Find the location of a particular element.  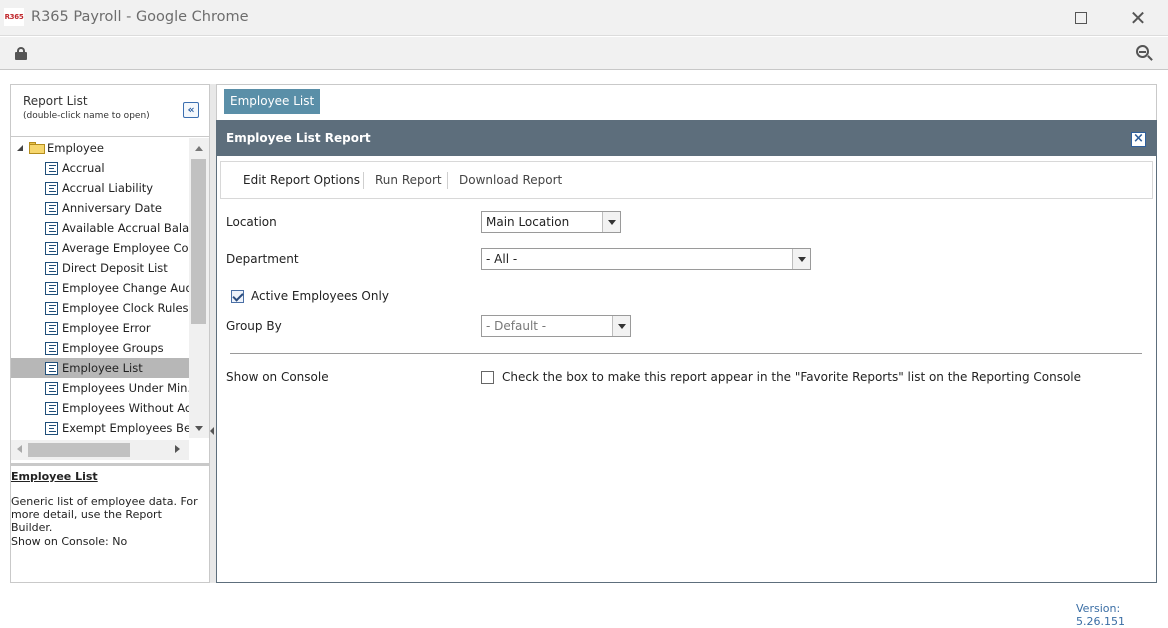

report-panel-header: Employee List Report is located at coordinates (686, 138).